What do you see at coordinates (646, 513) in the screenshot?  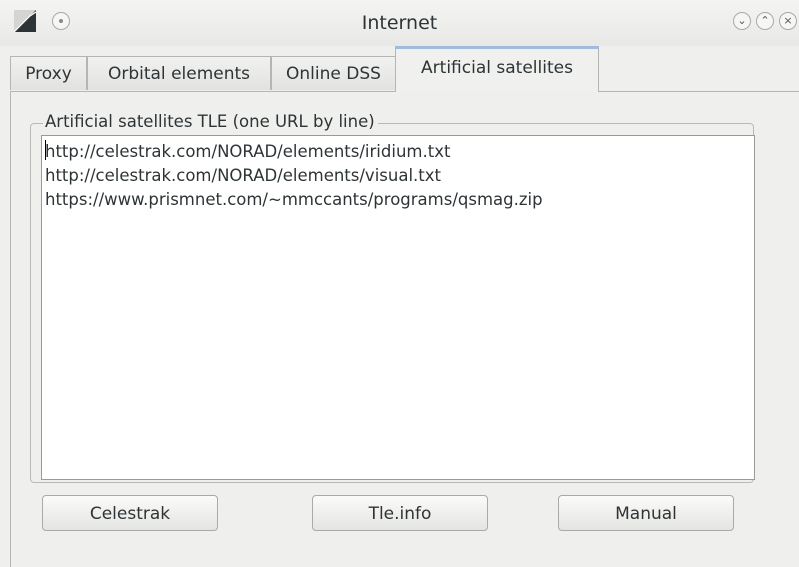 I see `manual-button: Manual` at bounding box center [646, 513].